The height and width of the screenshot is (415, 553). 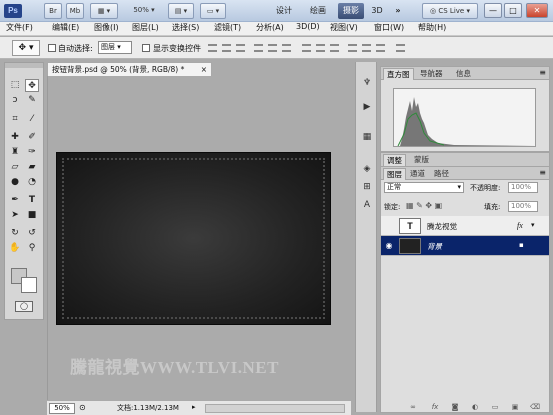 What do you see at coordinates (434, 246) in the screenshot?
I see `layer-name: 背景` at bounding box center [434, 246].